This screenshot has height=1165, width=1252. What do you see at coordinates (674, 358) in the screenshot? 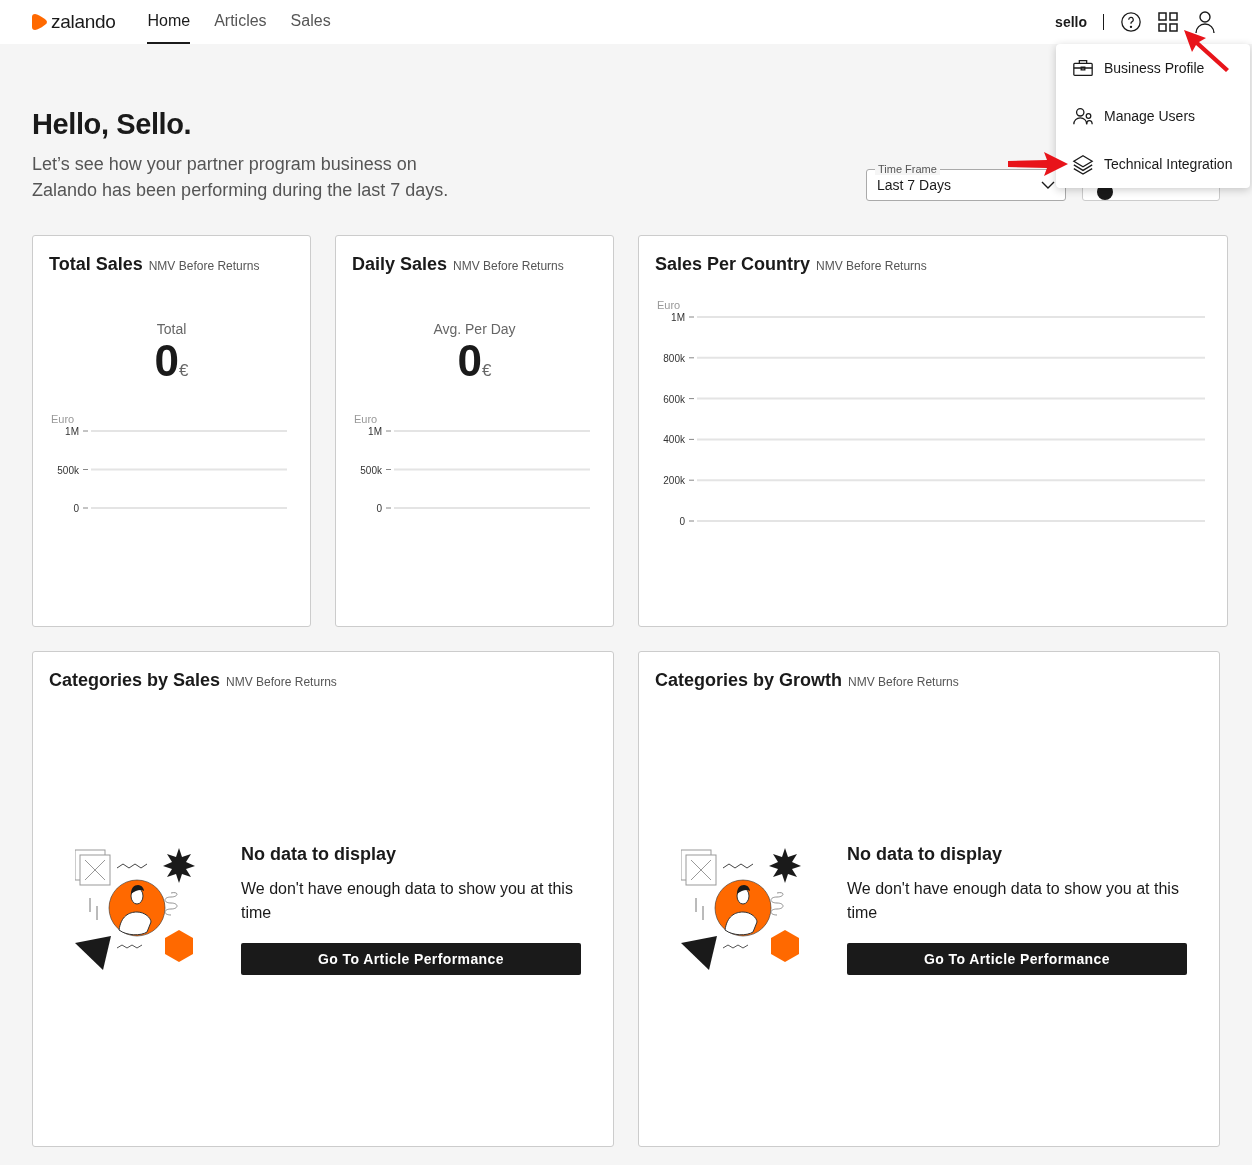
I see `tick-label: 800k` at bounding box center [674, 358].